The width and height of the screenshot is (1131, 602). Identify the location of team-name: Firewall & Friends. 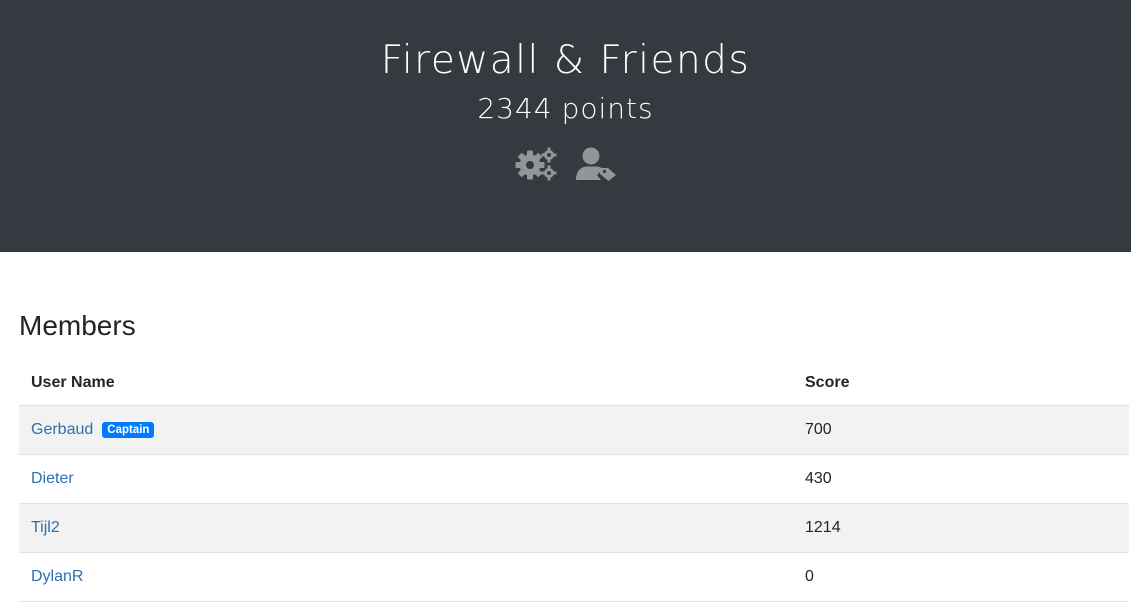
(565, 60).